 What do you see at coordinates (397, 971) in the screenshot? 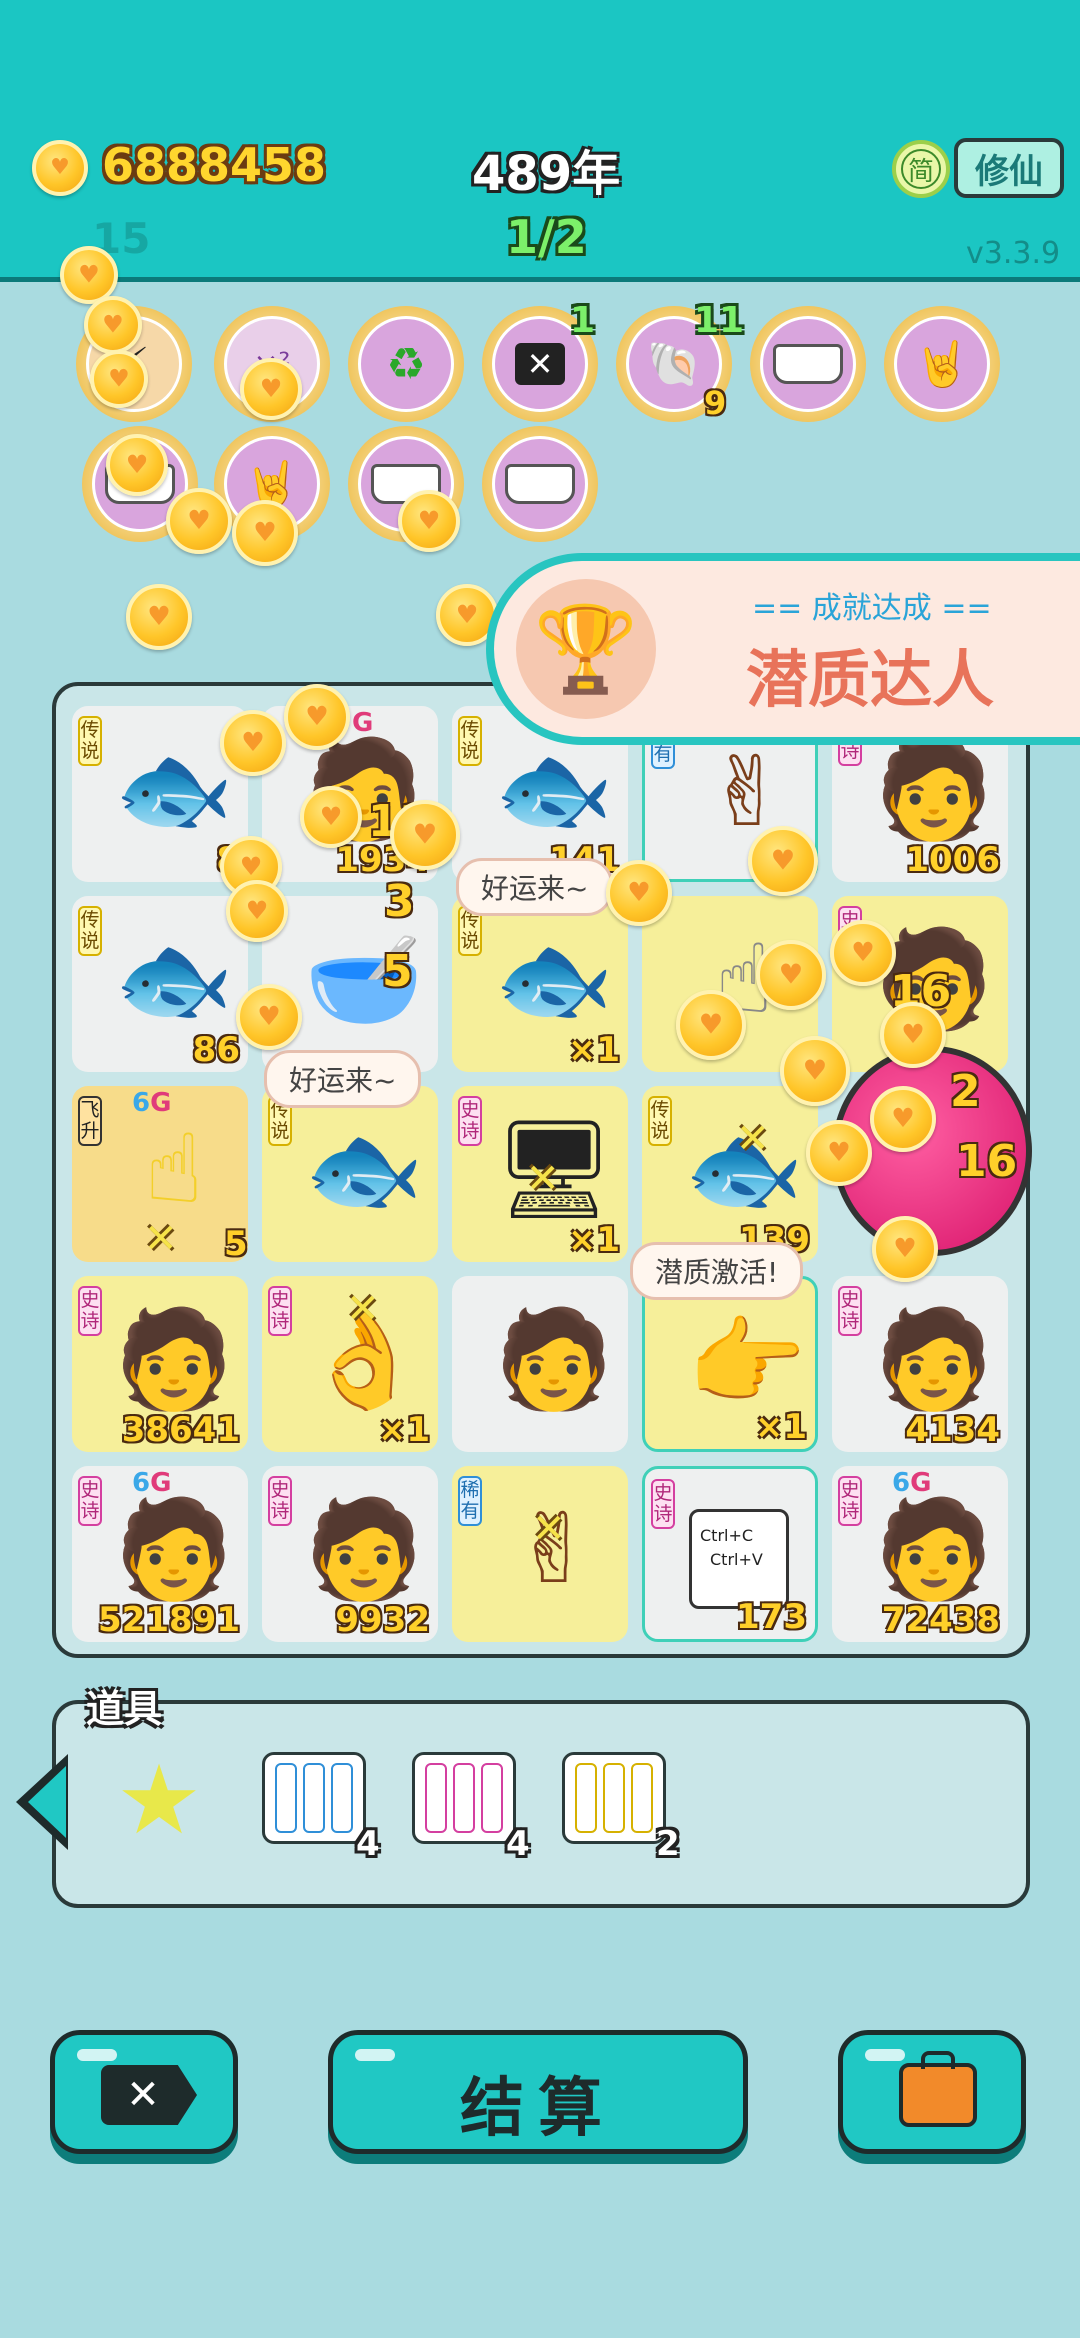
I see `floating-number: 5` at bounding box center [397, 971].